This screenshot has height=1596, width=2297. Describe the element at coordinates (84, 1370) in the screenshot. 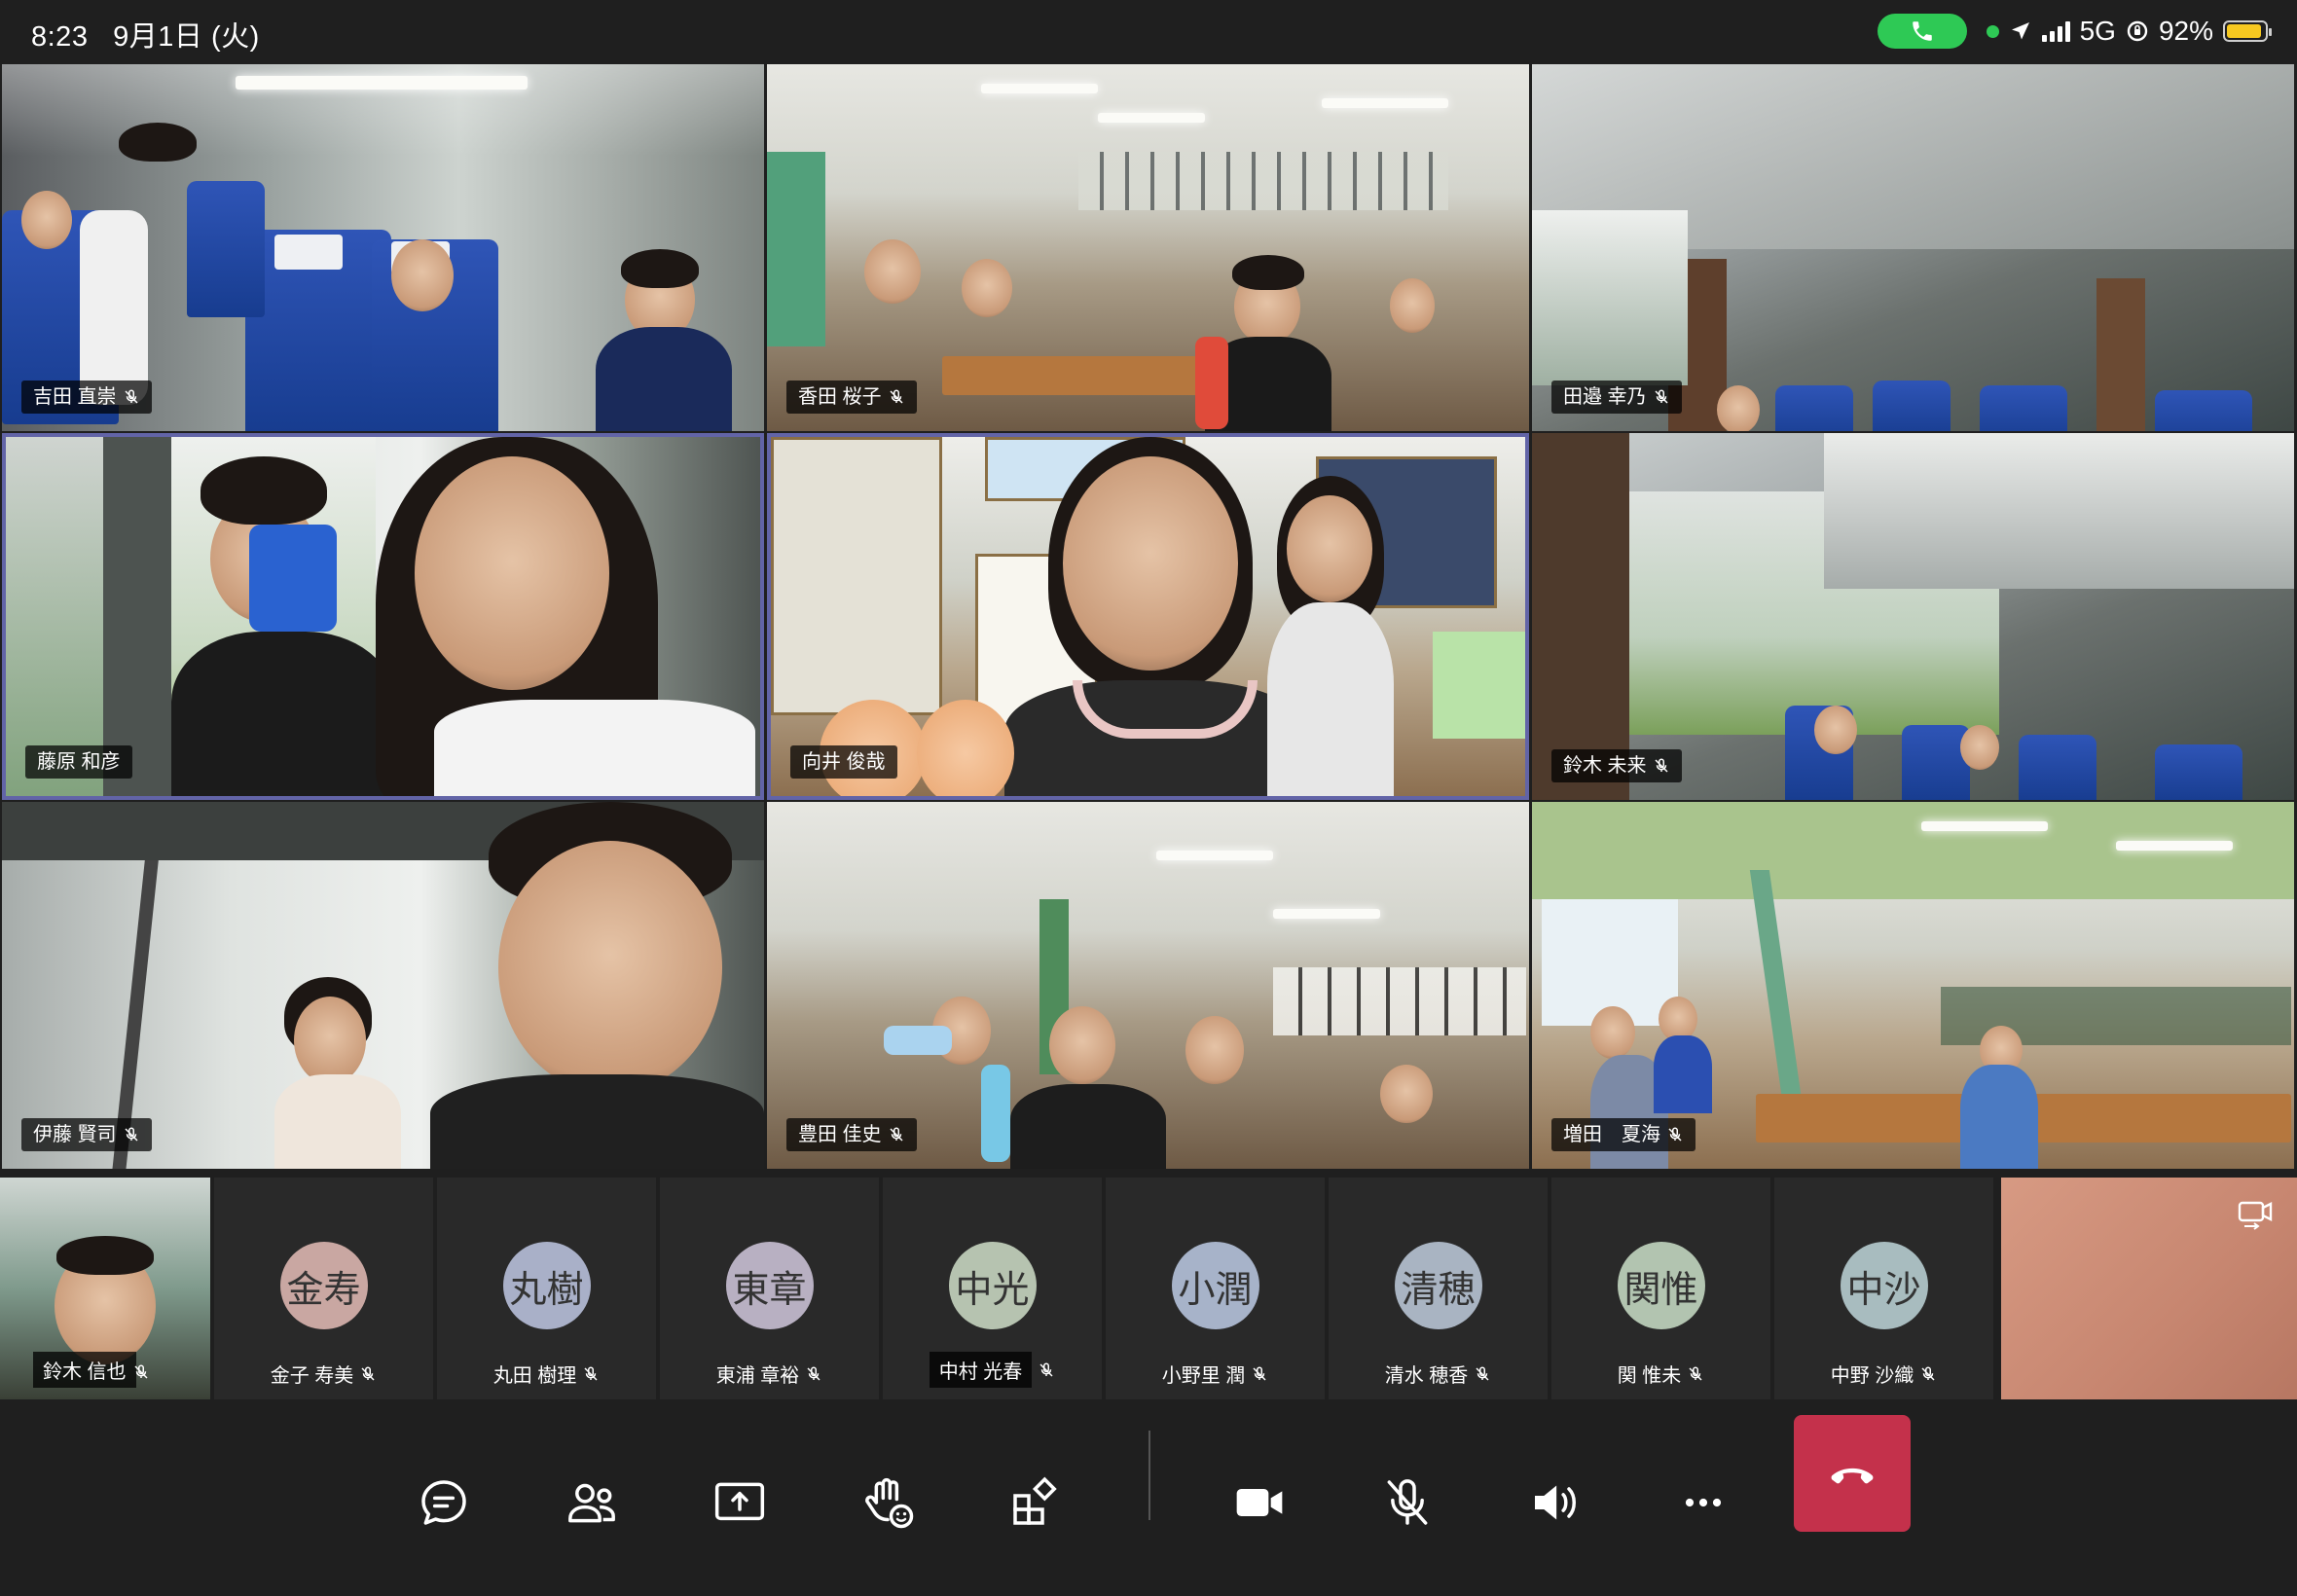

I see `participant-name: 鈴木 信也` at that location.